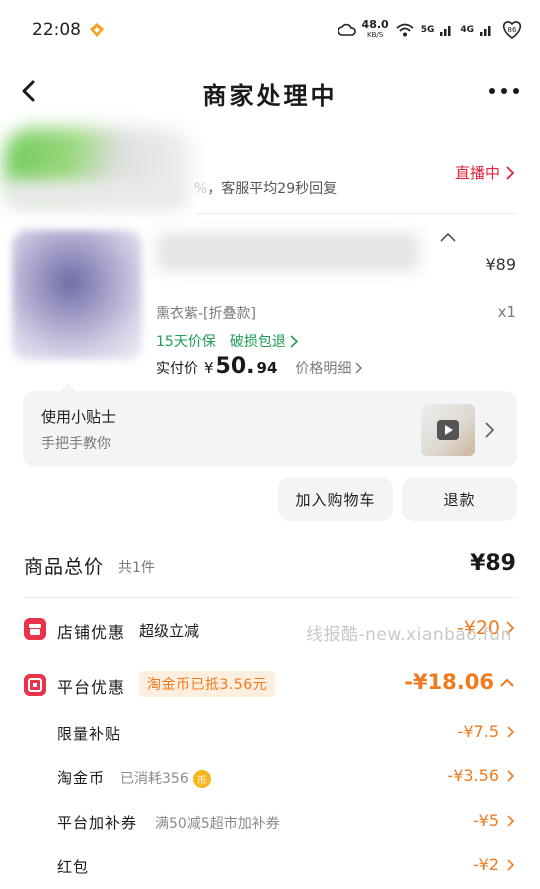 The width and height of the screenshot is (540, 889). What do you see at coordinates (270, 96) in the screenshot?
I see `page-title: 商家处理中` at bounding box center [270, 96].